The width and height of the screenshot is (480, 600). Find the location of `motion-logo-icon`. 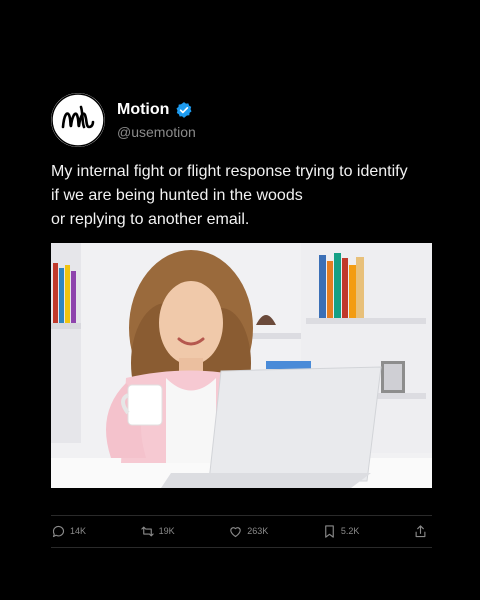

motion-logo-icon is located at coordinates (78, 120).